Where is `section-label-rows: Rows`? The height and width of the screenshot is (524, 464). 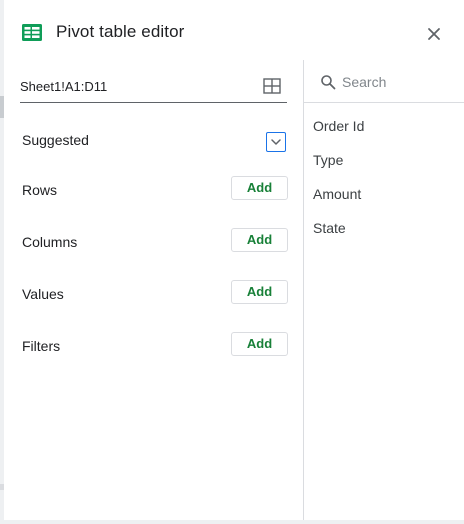
section-label-rows: Rows is located at coordinates (40, 190).